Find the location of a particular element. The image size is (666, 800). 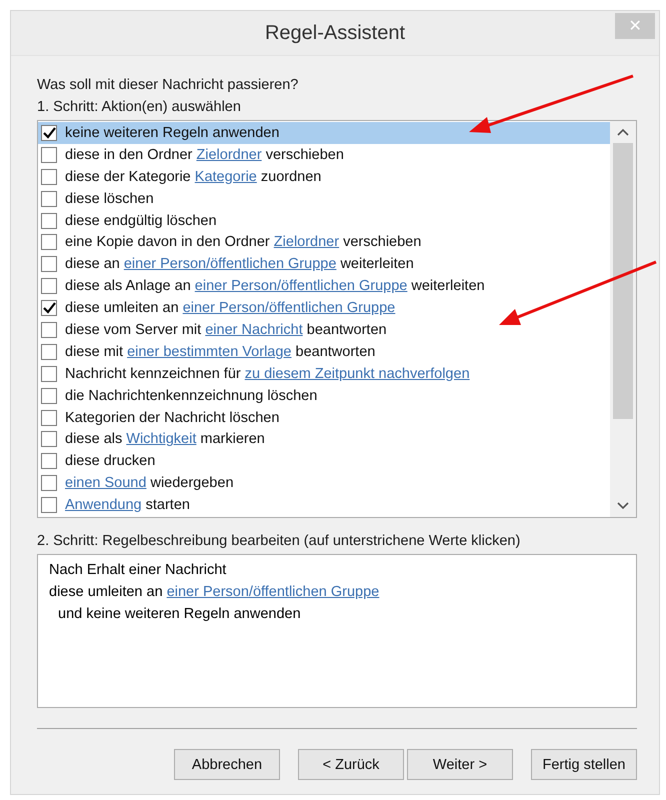

scroll-up-icon is located at coordinates (623, 132).